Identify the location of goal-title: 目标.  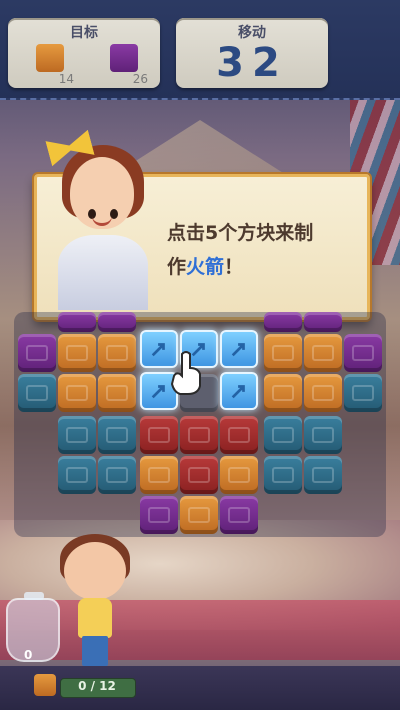
(84, 33).